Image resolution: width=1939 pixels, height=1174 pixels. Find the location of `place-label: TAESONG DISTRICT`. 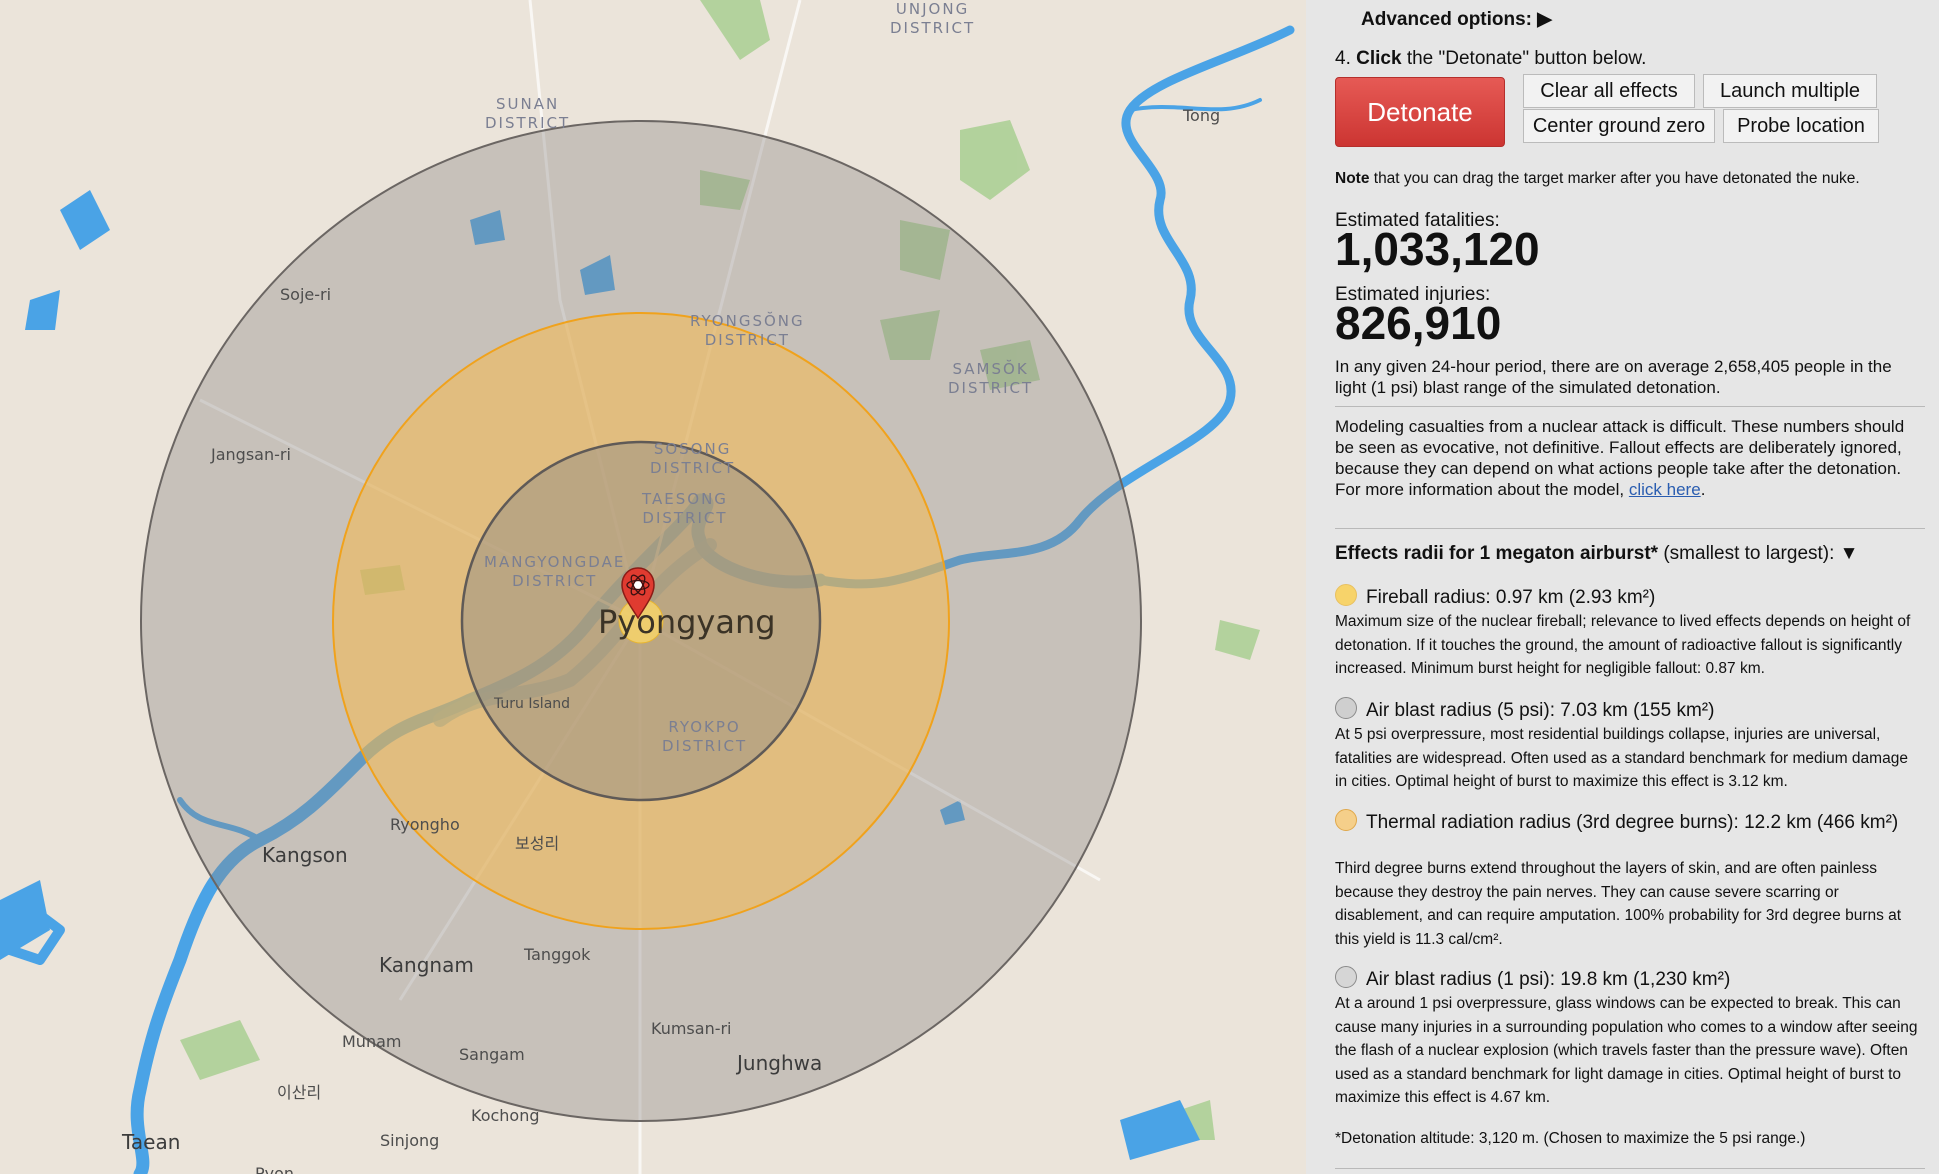

place-label: TAESONG DISTRICT is located at coordinates (685, 508).